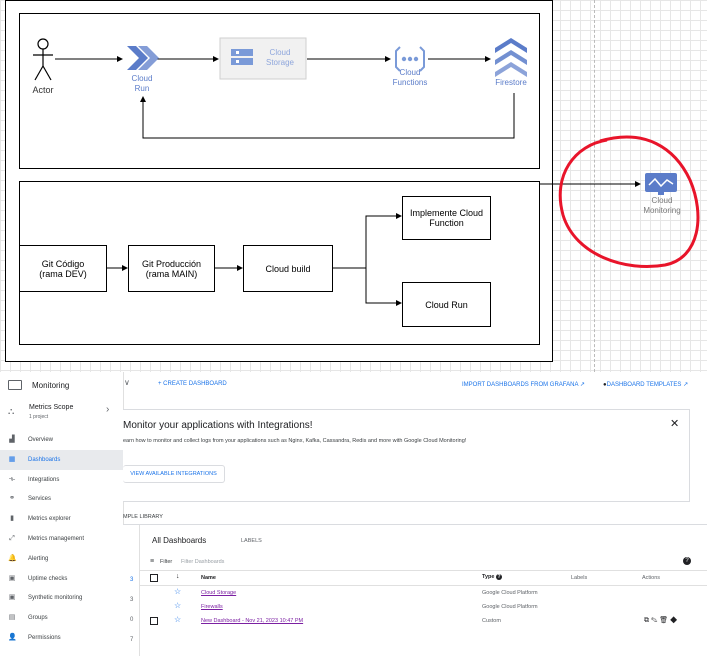 The height and width of the screenshot is (656, 707). I want to click on table-row: ☆ Cloud Storage Google Cloud Platform, so click(423, 593).